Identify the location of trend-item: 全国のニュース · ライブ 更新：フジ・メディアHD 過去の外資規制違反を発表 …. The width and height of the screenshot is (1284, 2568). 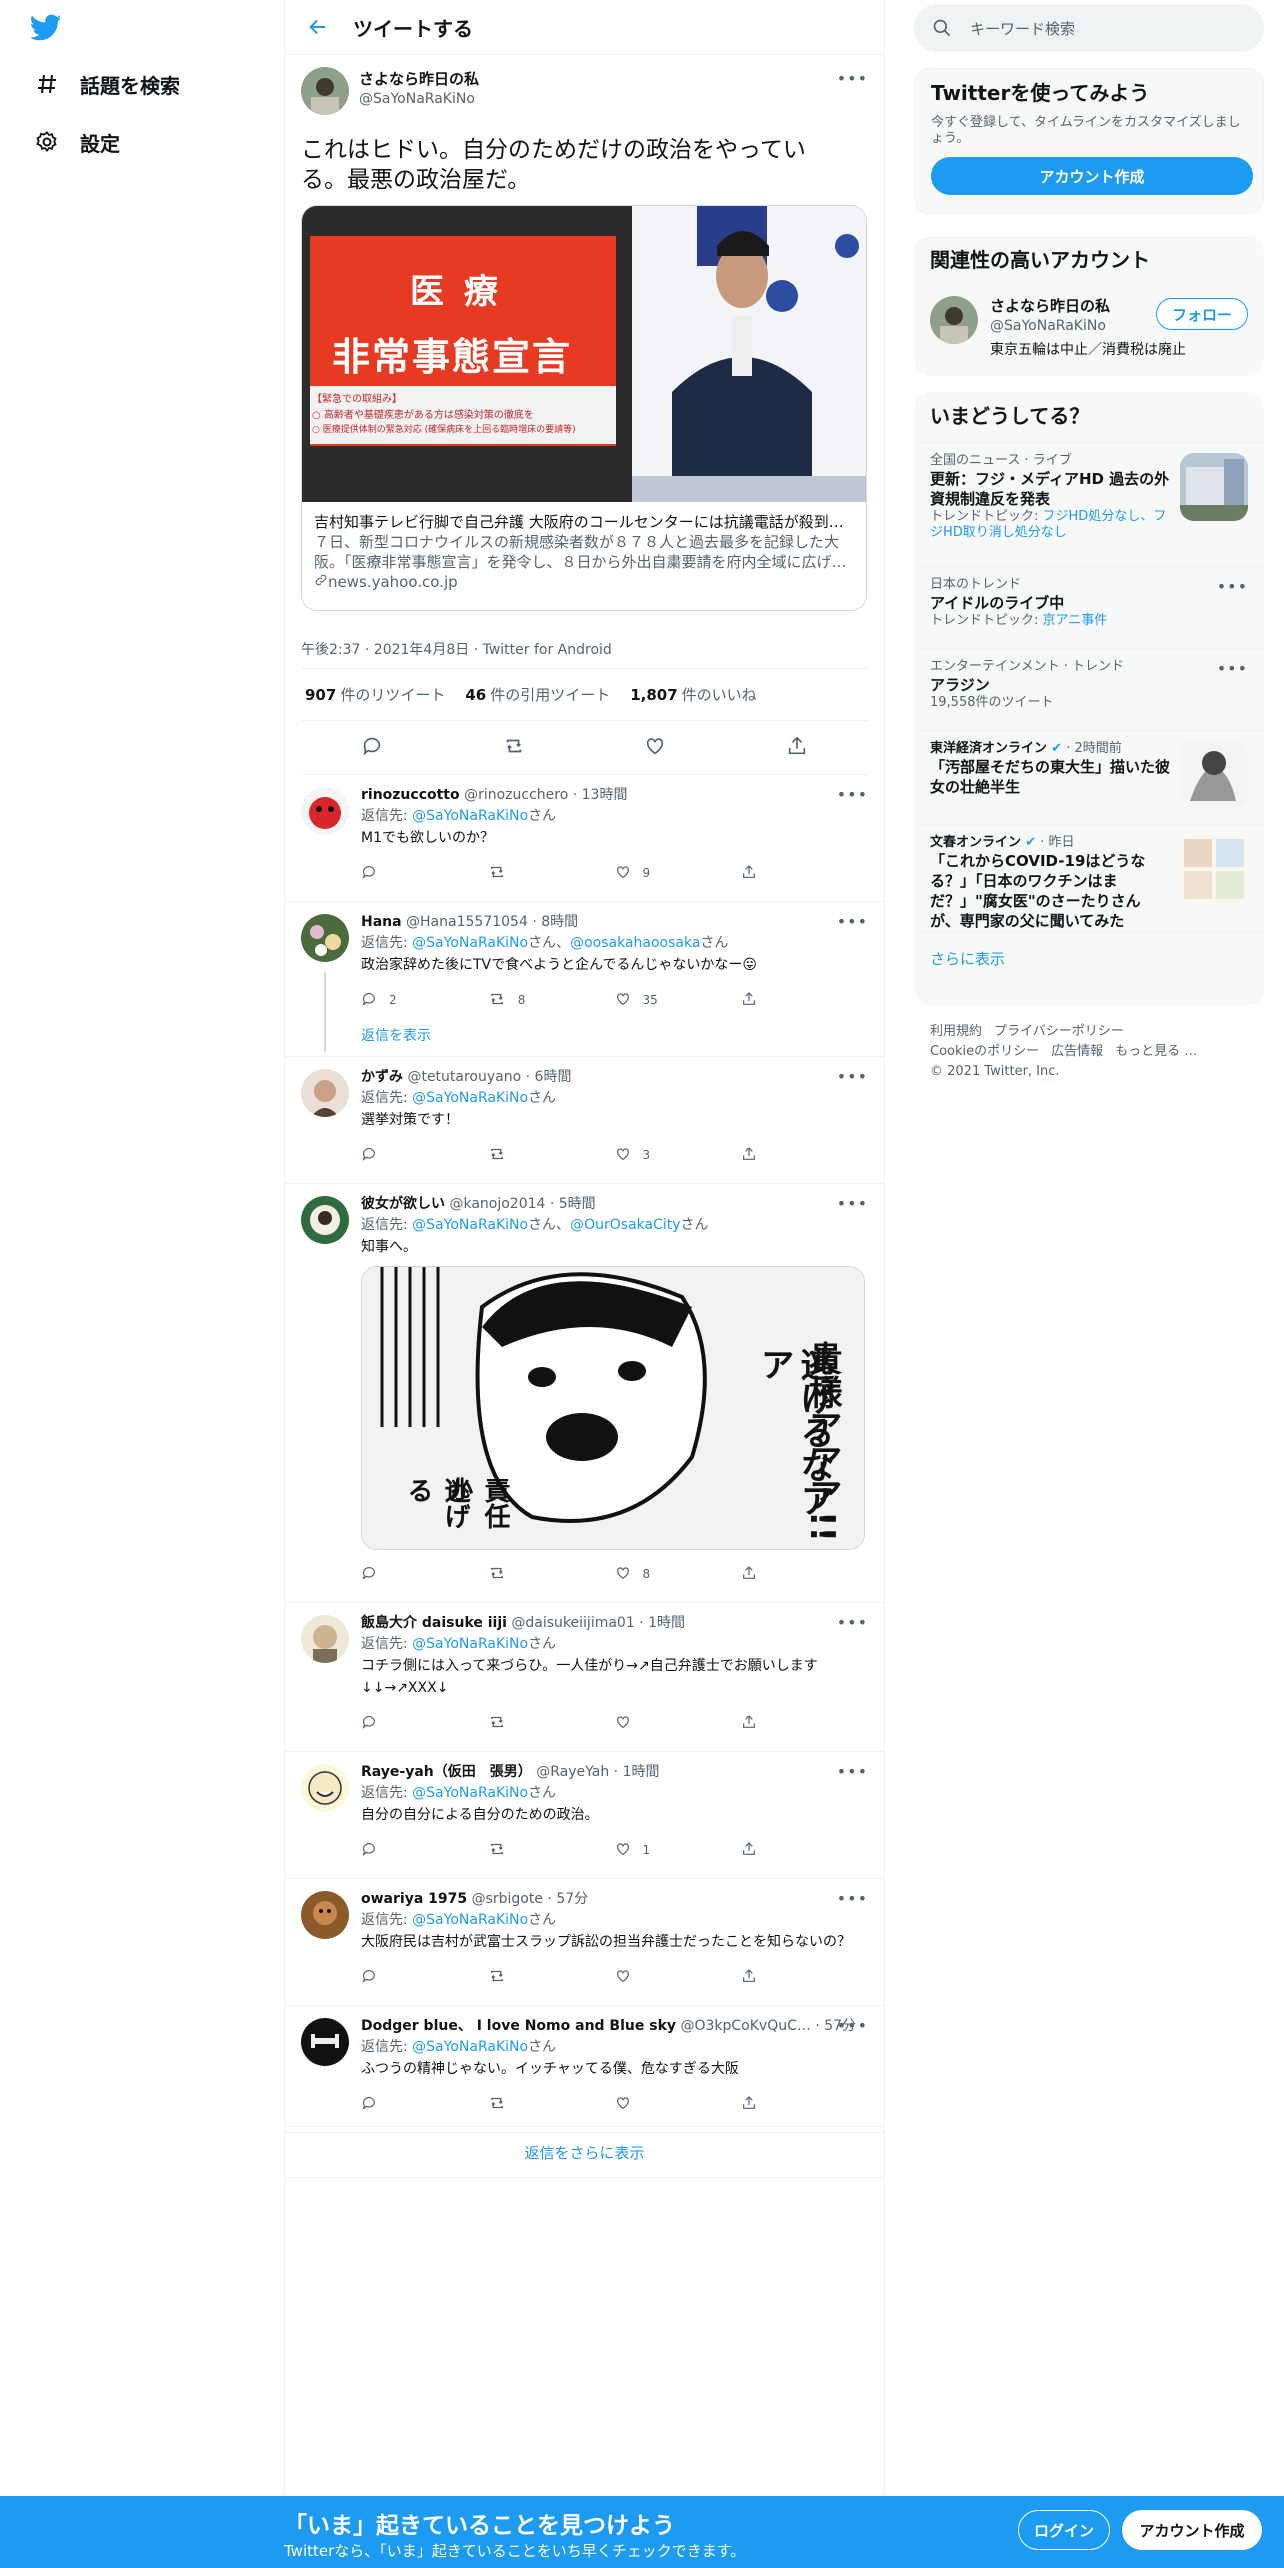
(1089, 504).